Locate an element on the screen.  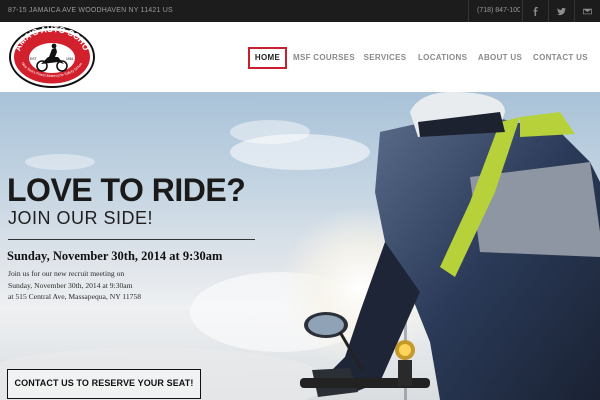
event-line: at 515 Central Ave, Massapequa, NY 11758 is located at coordinates (75, 296).